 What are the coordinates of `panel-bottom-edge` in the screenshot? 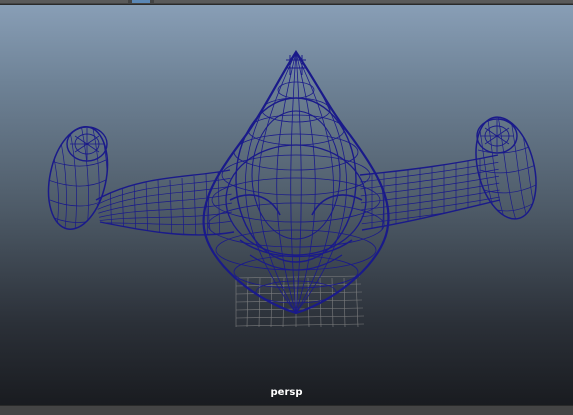 It's located at (286, 410).